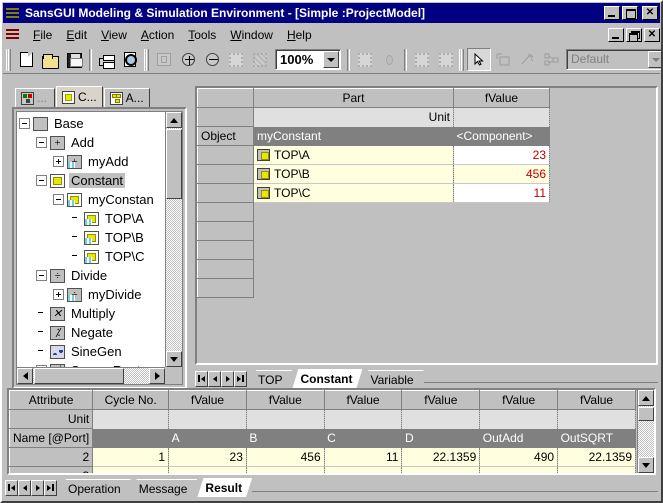 The width and height of the screenshot is (663, 503). What do you see at coordinates (271, 379) in the screenshot?
I see `sheet-tab-top: TOP` at bounding box center [271, 379].